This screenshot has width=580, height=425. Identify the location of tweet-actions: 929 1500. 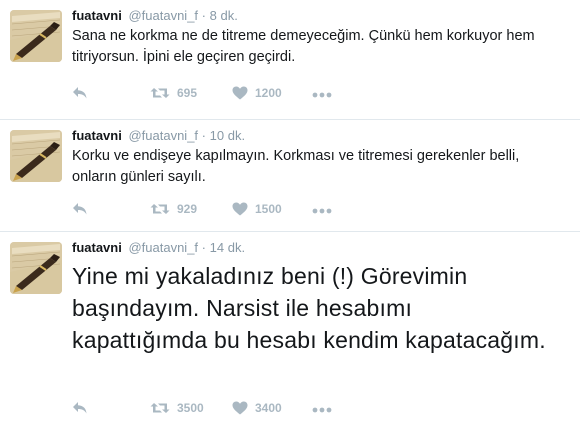
(312, 211).